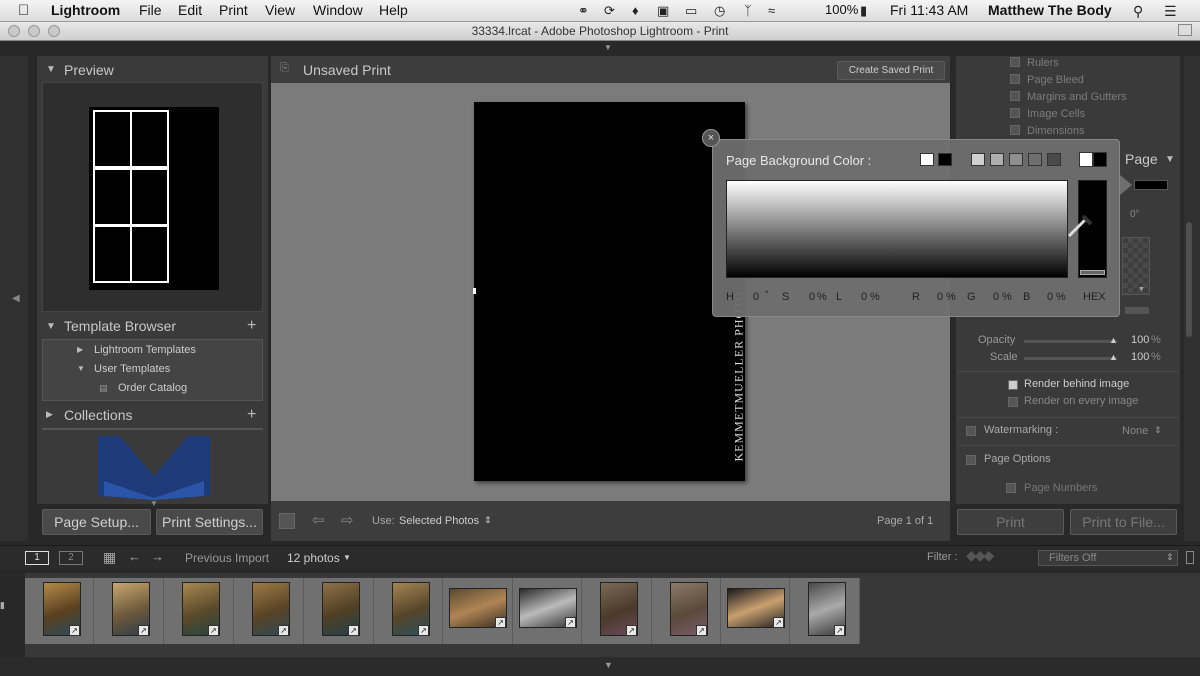  Describe the element at coordinates (1070, 358) in the screenshot. I see `scale-slider` at that location.